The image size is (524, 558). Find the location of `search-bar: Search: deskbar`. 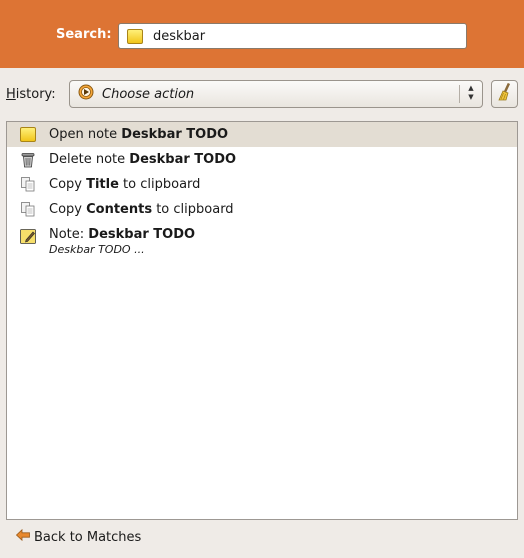

search-bar: Search: deskbar is located at coordinates (262, 34).